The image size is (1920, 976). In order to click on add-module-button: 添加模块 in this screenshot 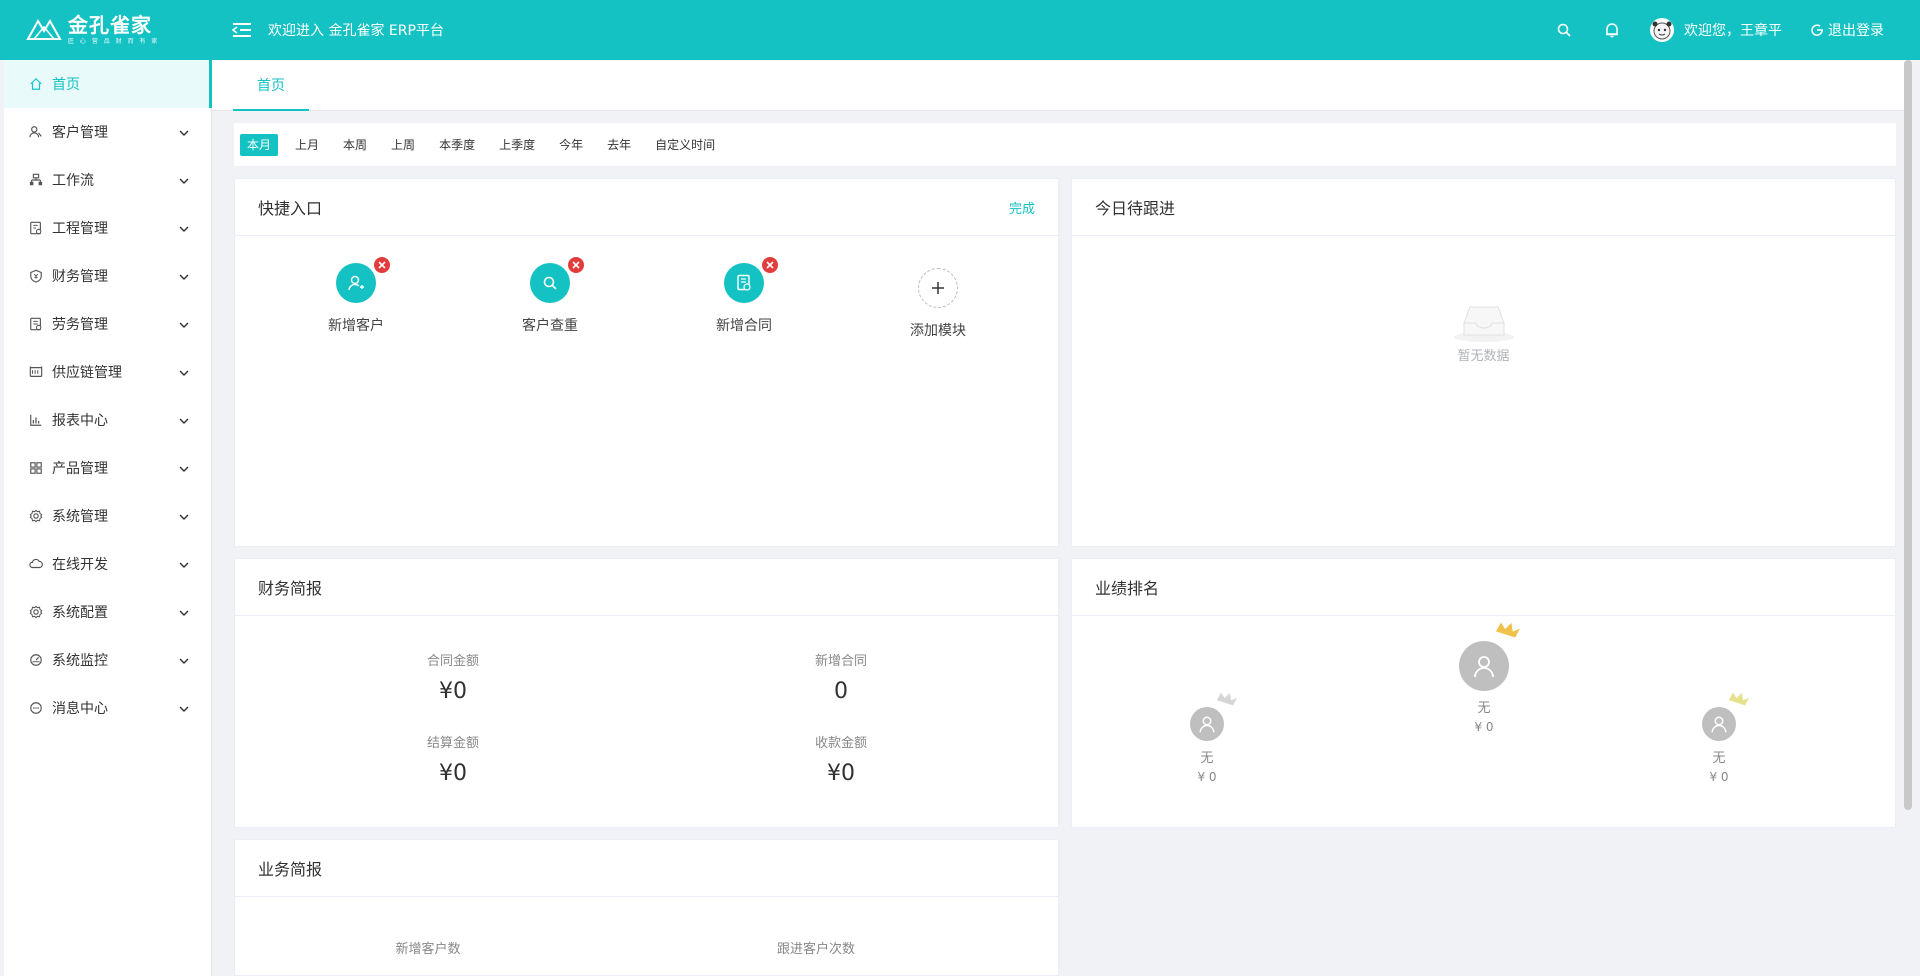, I will do `click(938, 304)`.